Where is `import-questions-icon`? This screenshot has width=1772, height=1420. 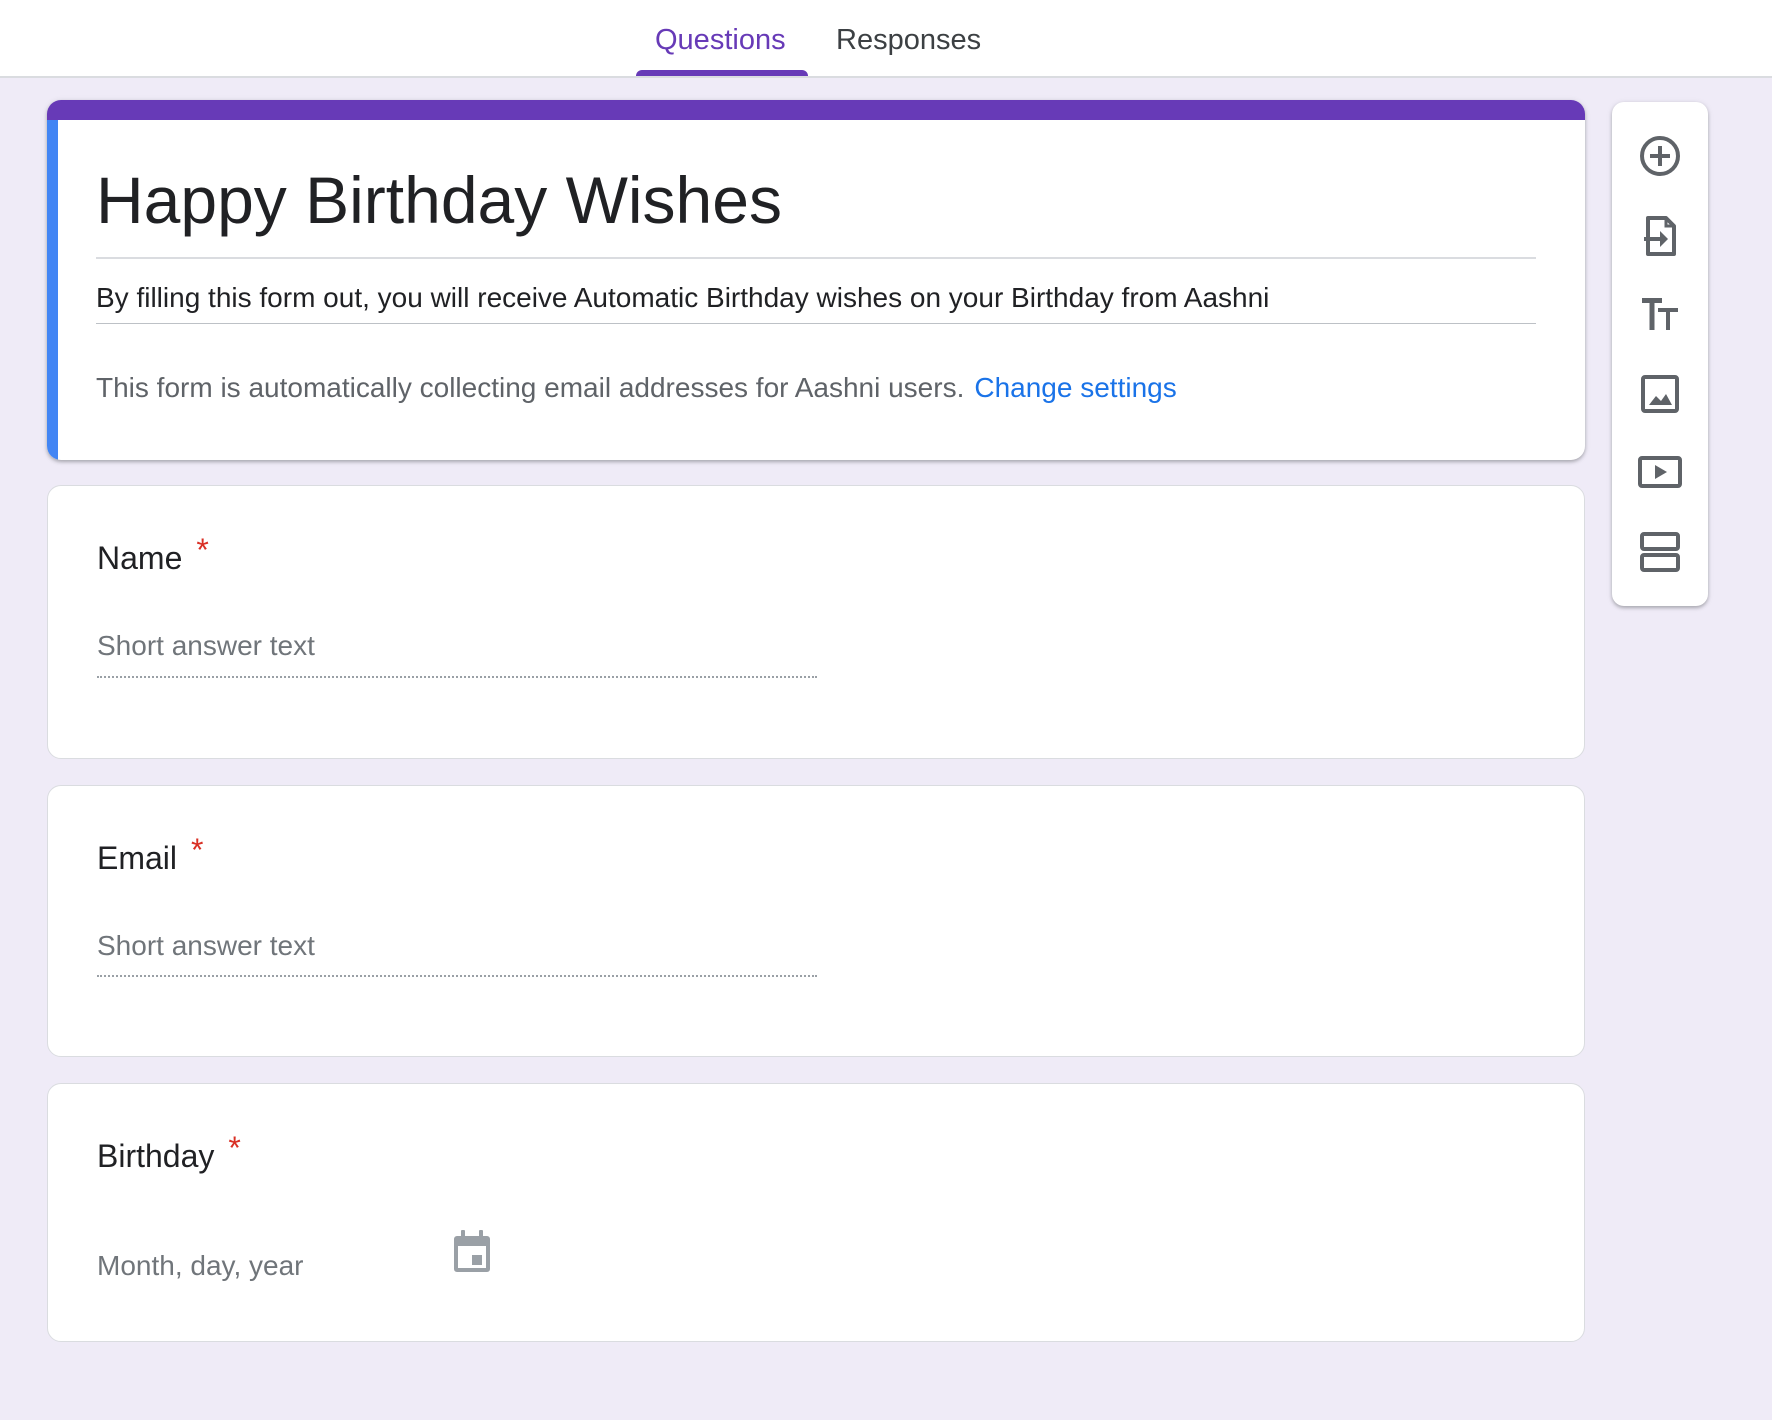
import-questions-icon is located at coordinates (1660, 236).